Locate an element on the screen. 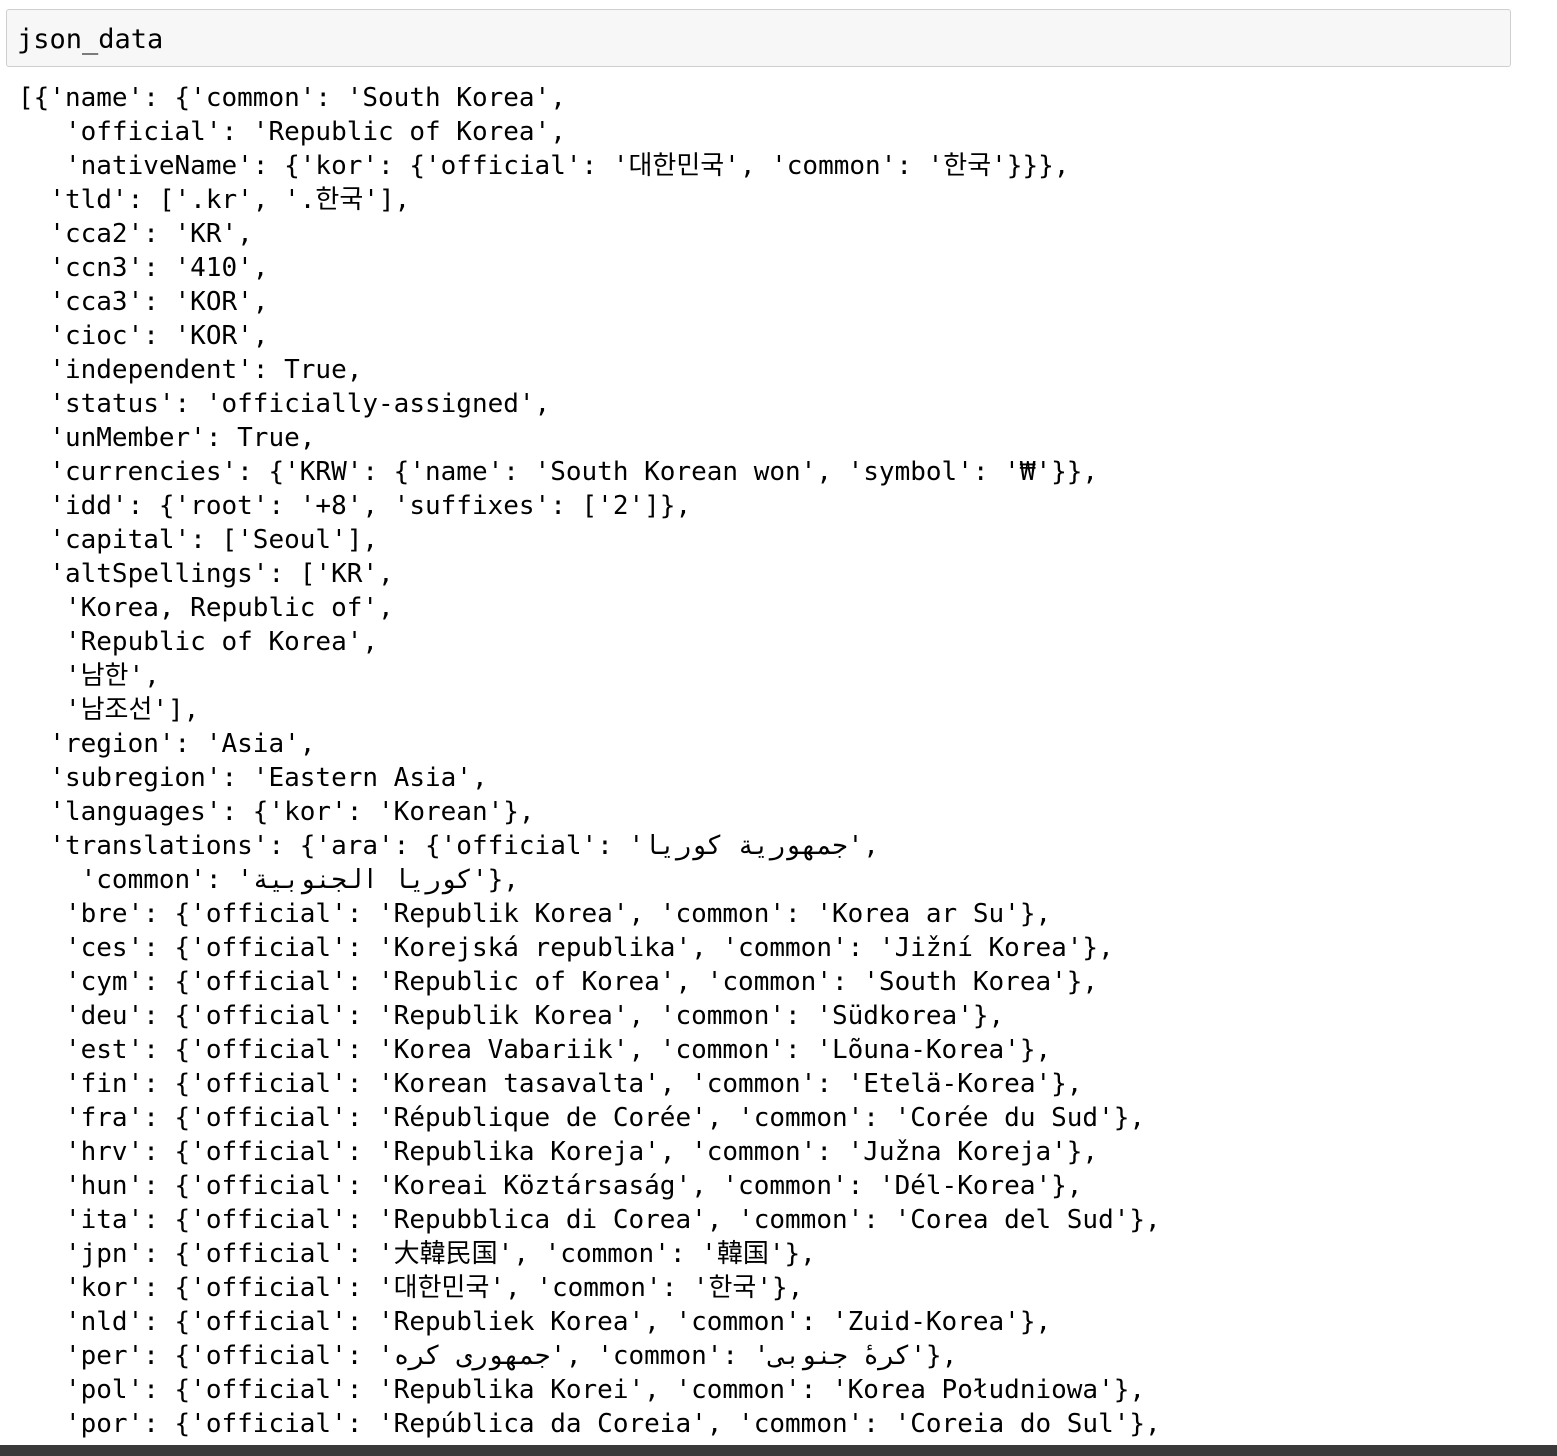  output-line: 'region': 'Asia', is located at coordinates (167, 744).